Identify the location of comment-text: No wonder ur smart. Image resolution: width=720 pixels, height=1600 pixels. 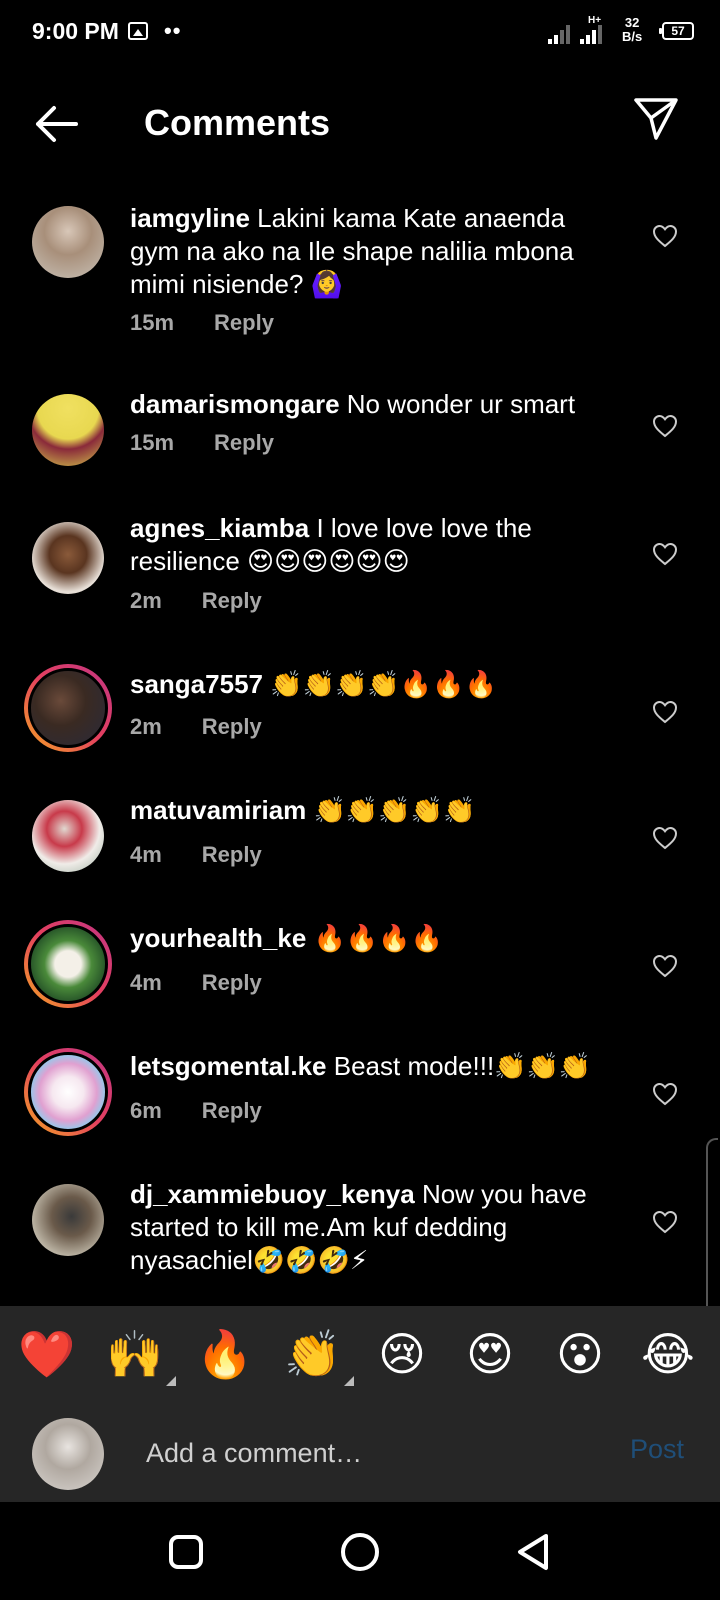
(461, 404).